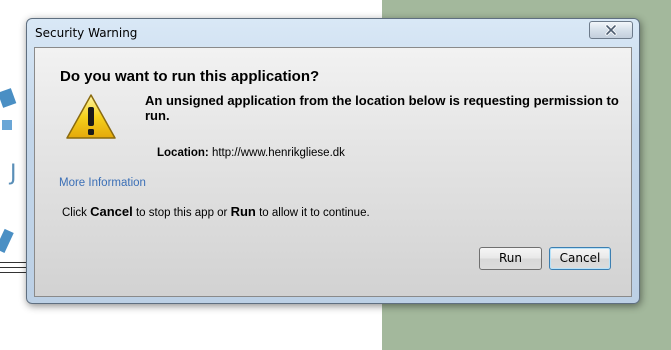 The image size is (671, 350). Describe the element at coordinates (333, 33) in the screenshot. I see `title-bar: Security Warning` at that location.